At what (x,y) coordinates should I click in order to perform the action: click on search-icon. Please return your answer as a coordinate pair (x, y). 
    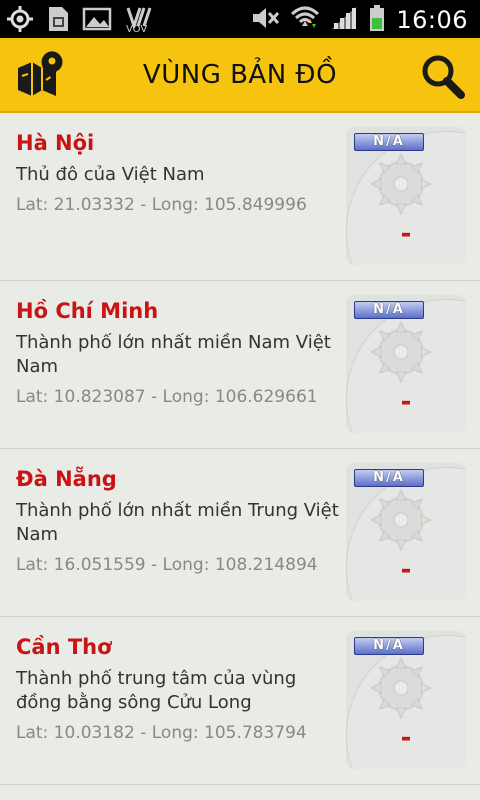
    Looking at the image, I should click on (442, 76).